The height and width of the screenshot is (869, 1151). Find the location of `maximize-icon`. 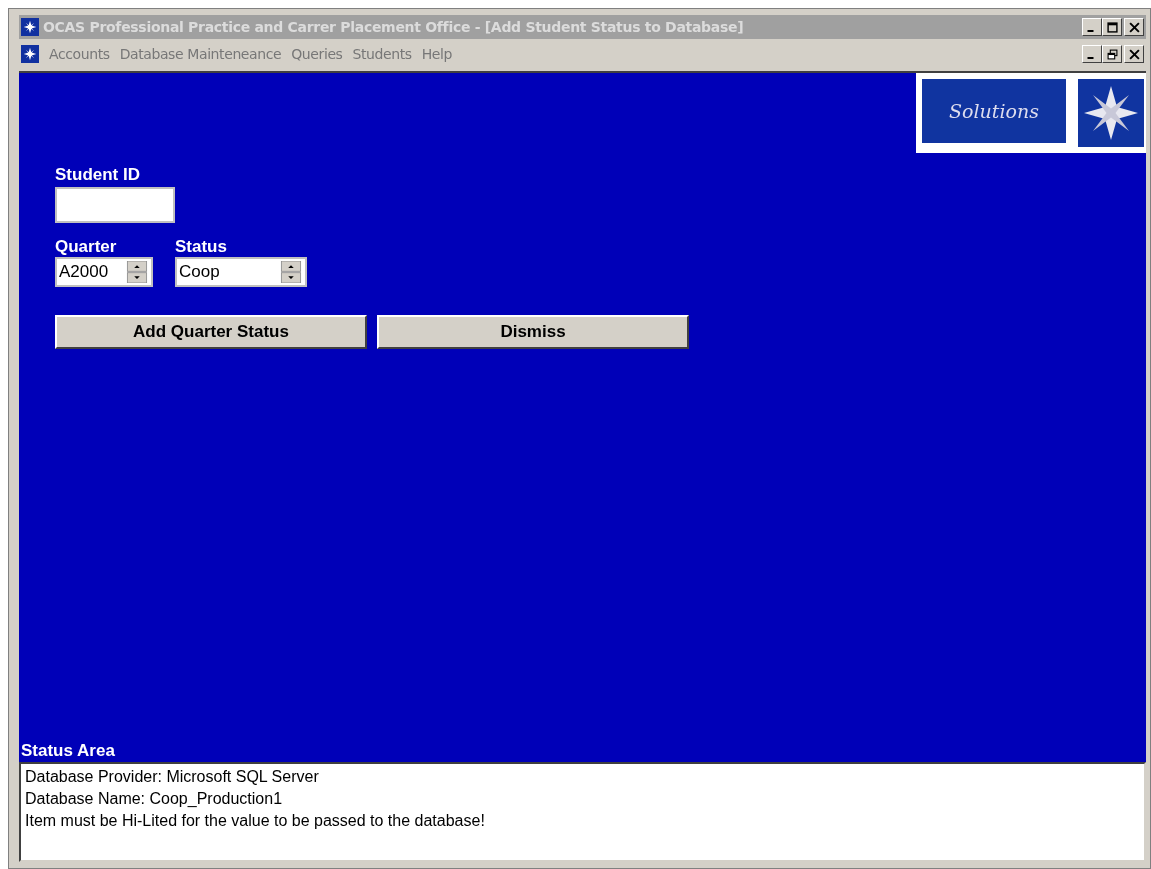

maximize-icon is located at coordinates (1112, 27).